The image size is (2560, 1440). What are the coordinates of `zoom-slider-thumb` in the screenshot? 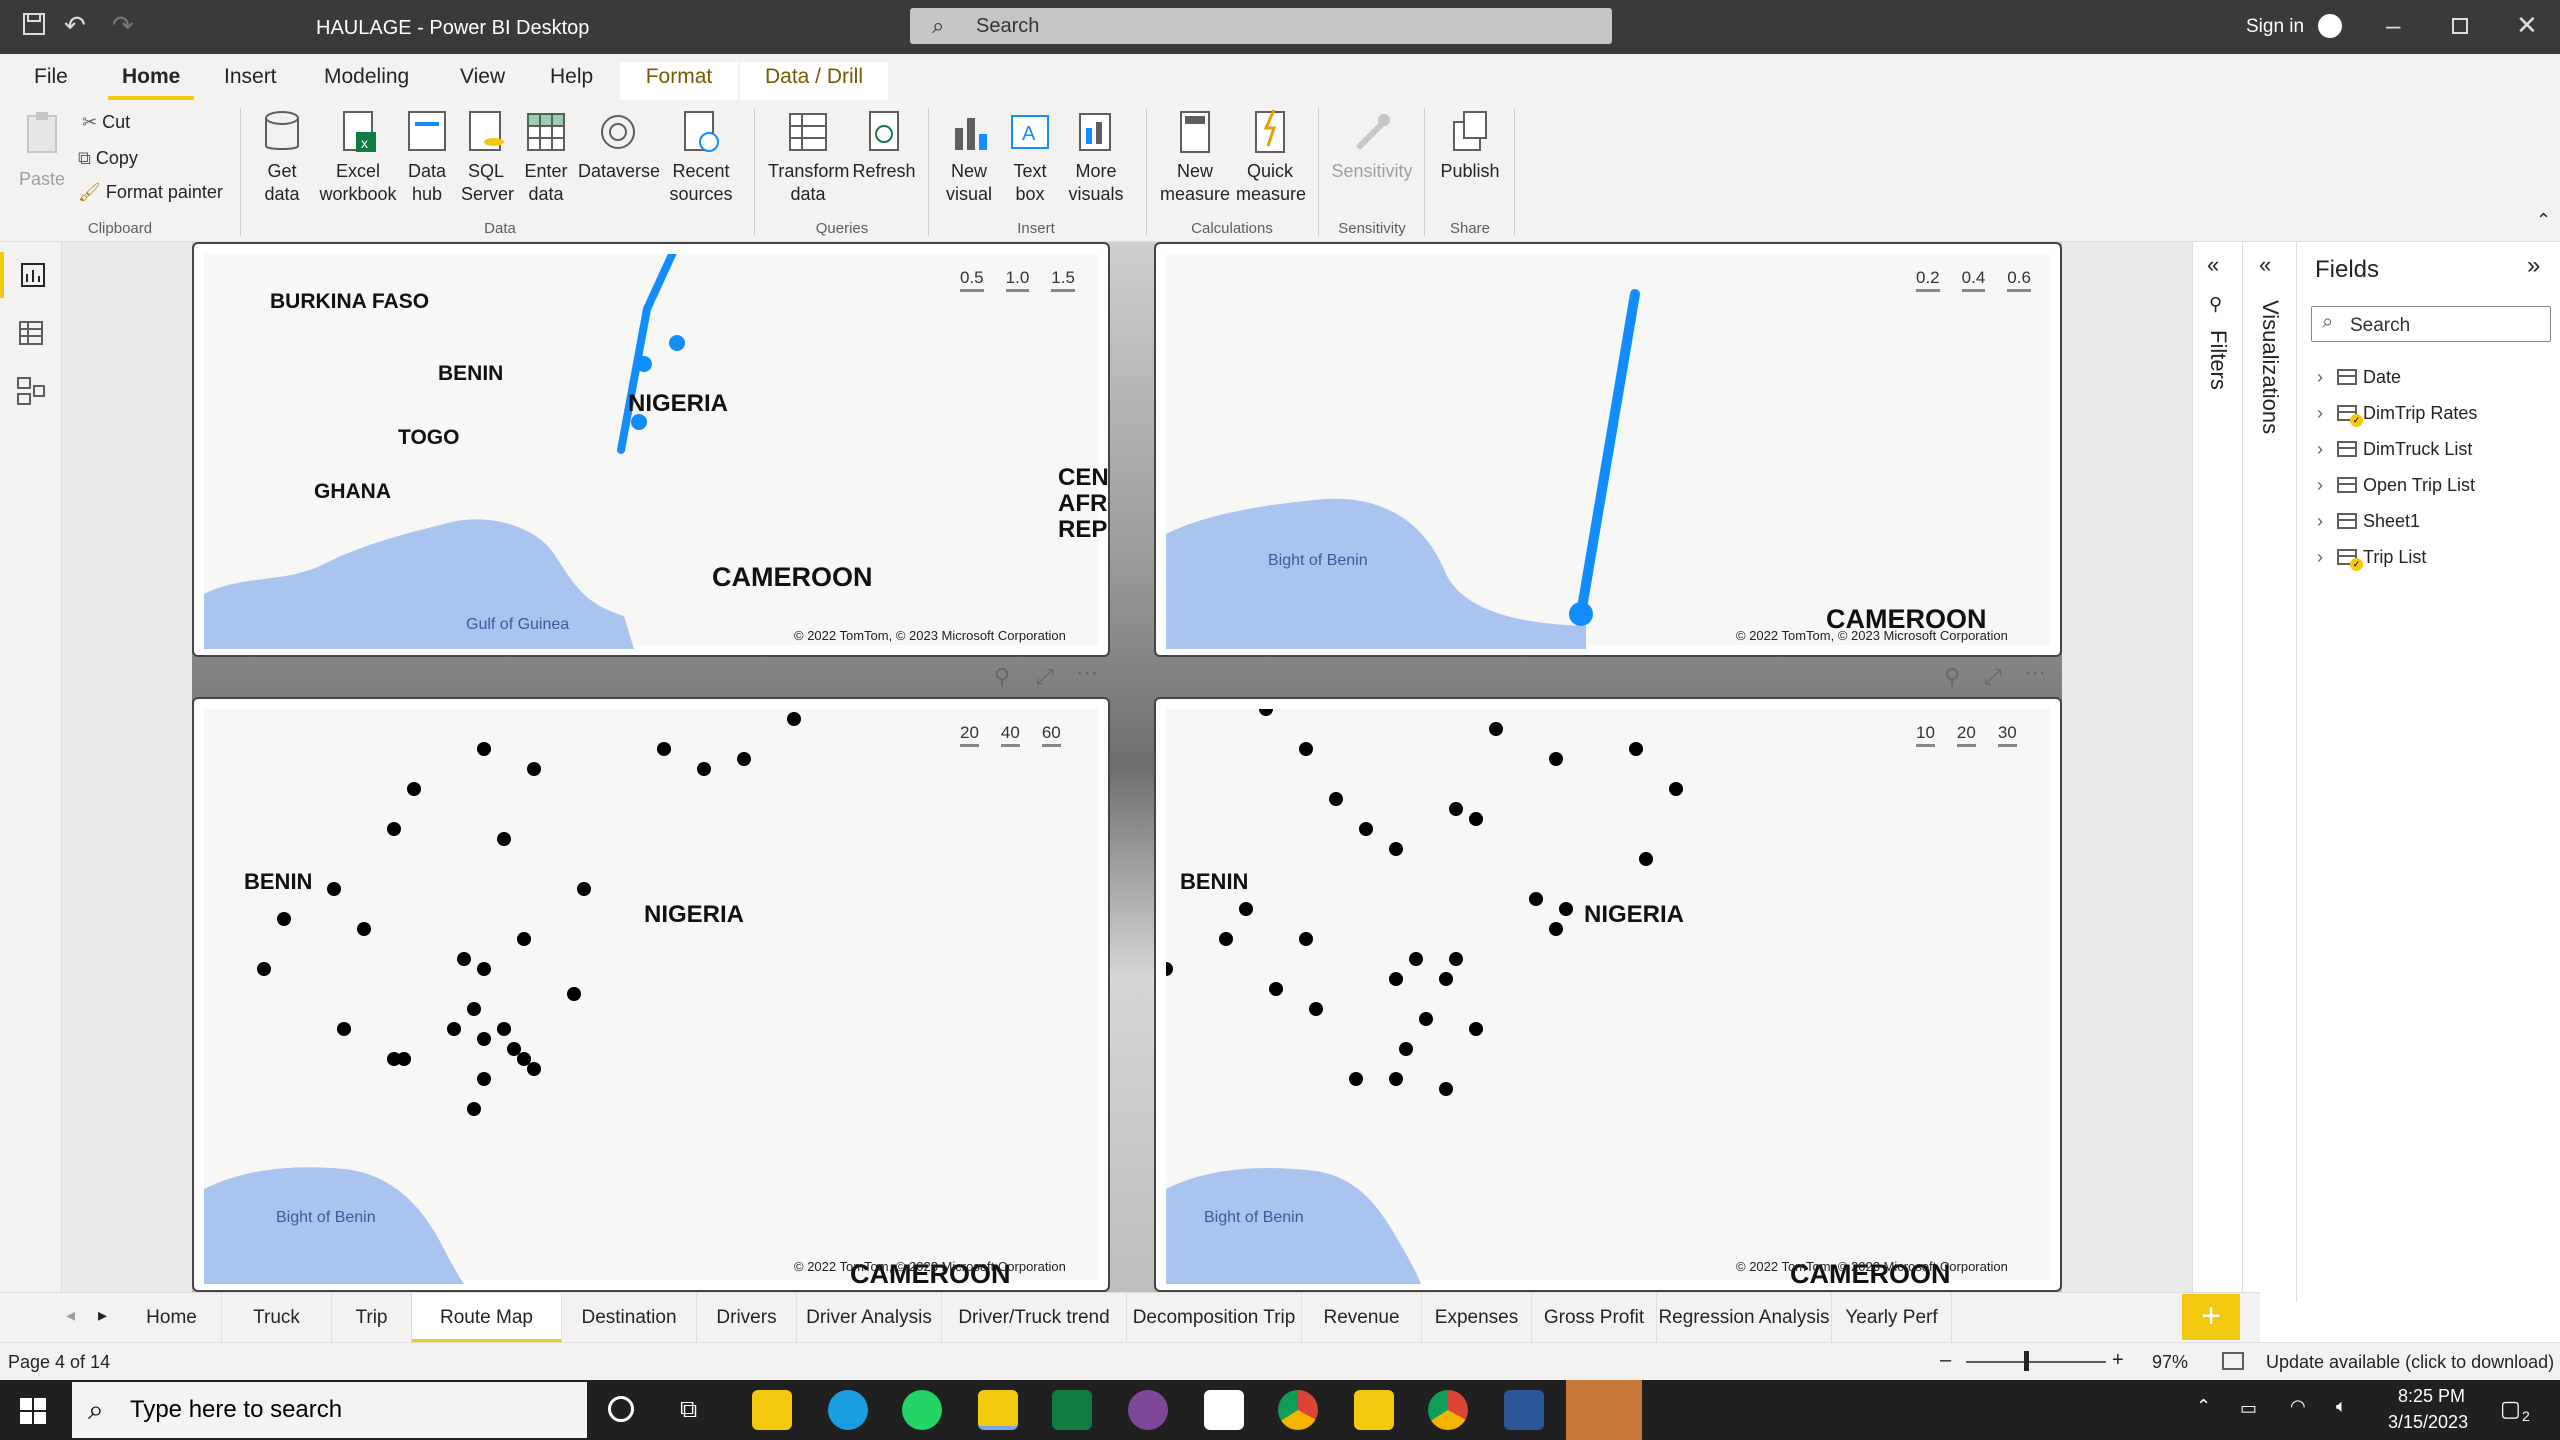 It's located at (2026, 1361).